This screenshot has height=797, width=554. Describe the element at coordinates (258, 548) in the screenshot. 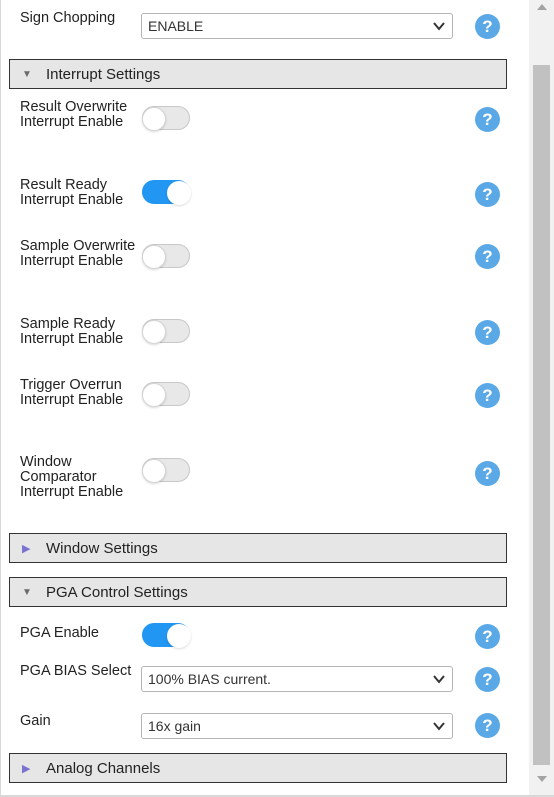

I see `section-window-settings: ▶ Window Settings` at that location.